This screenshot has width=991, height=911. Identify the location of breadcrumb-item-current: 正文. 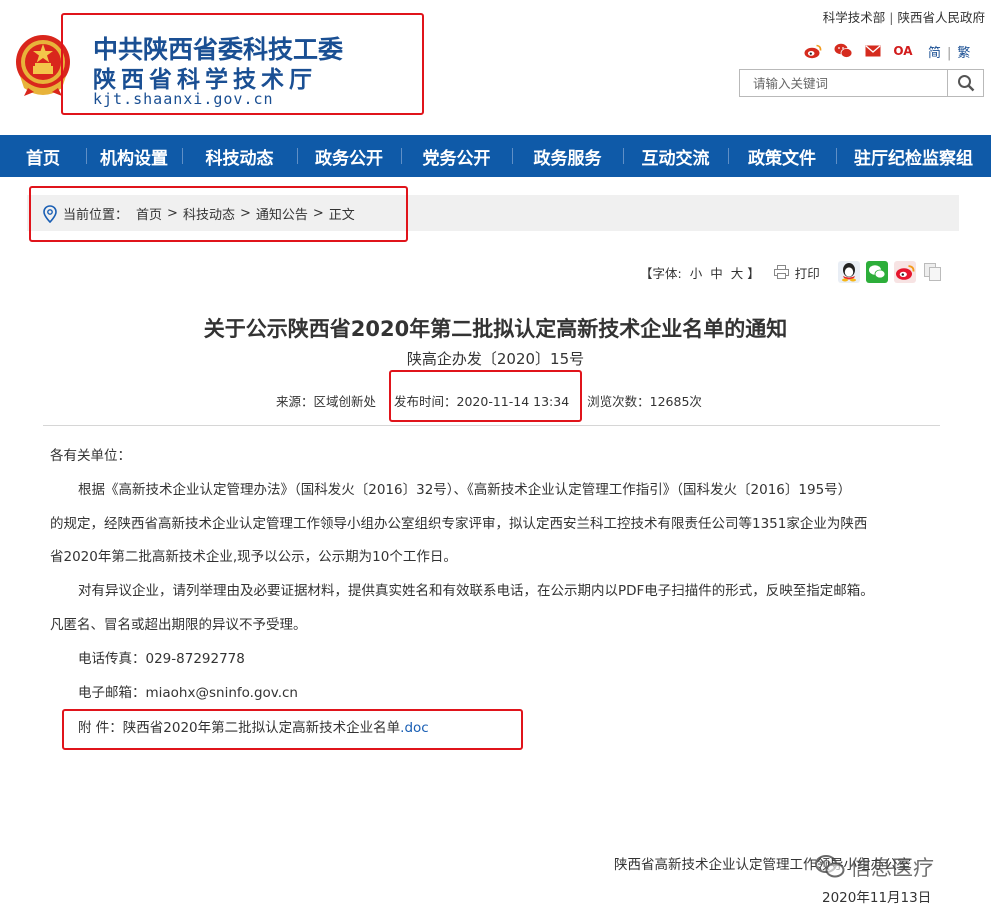
(341, 215).